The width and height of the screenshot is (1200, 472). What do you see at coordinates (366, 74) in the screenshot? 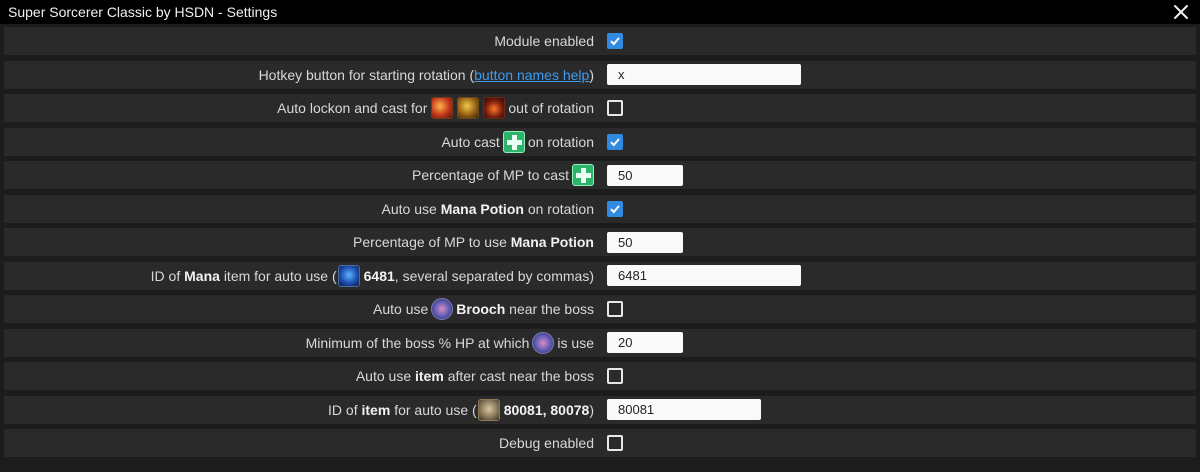
I see `hotkey-label: Hotkey button for starting rotation (` at bounding box center [366, 74].